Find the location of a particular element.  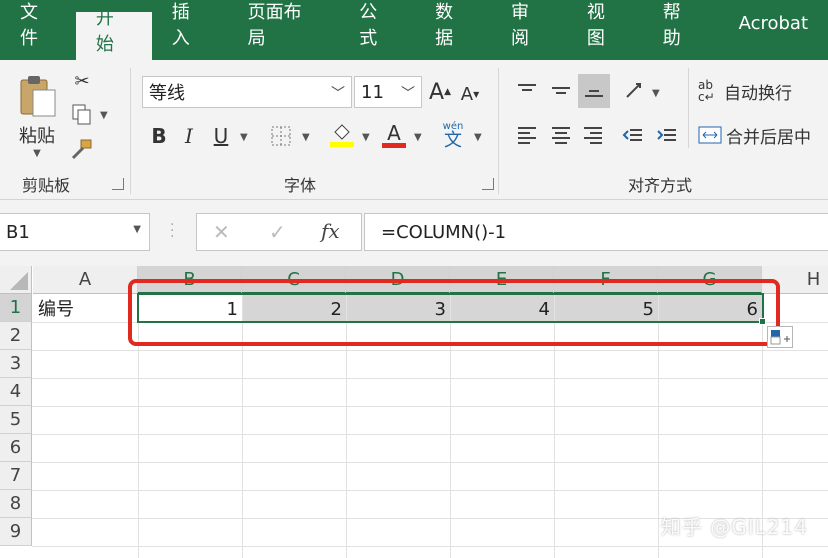

merge-center-button: 合并后居中 is located at coordinates (761, 135).